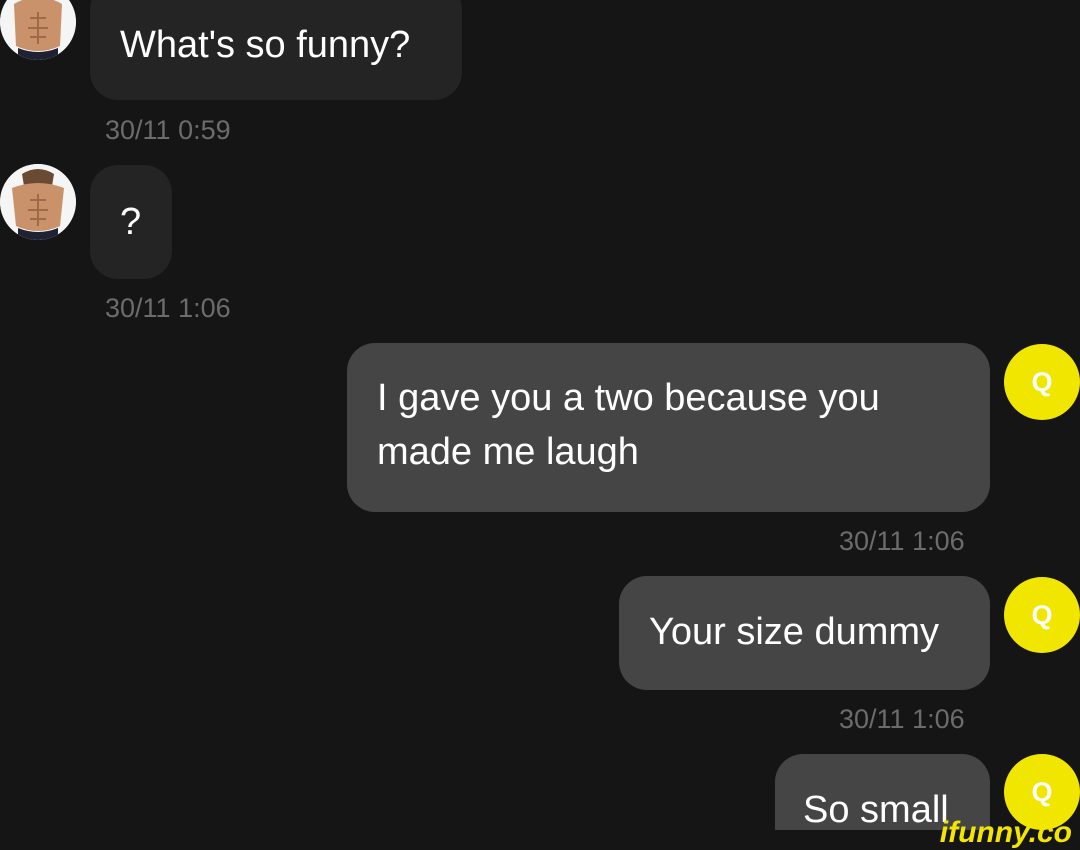 Image resolution: width=1080 pixels, height=850 pixels. What do you see at coordinates (540, 840) in the screenshot?
I see `bottom-edge` at bounding box center [540, 840].